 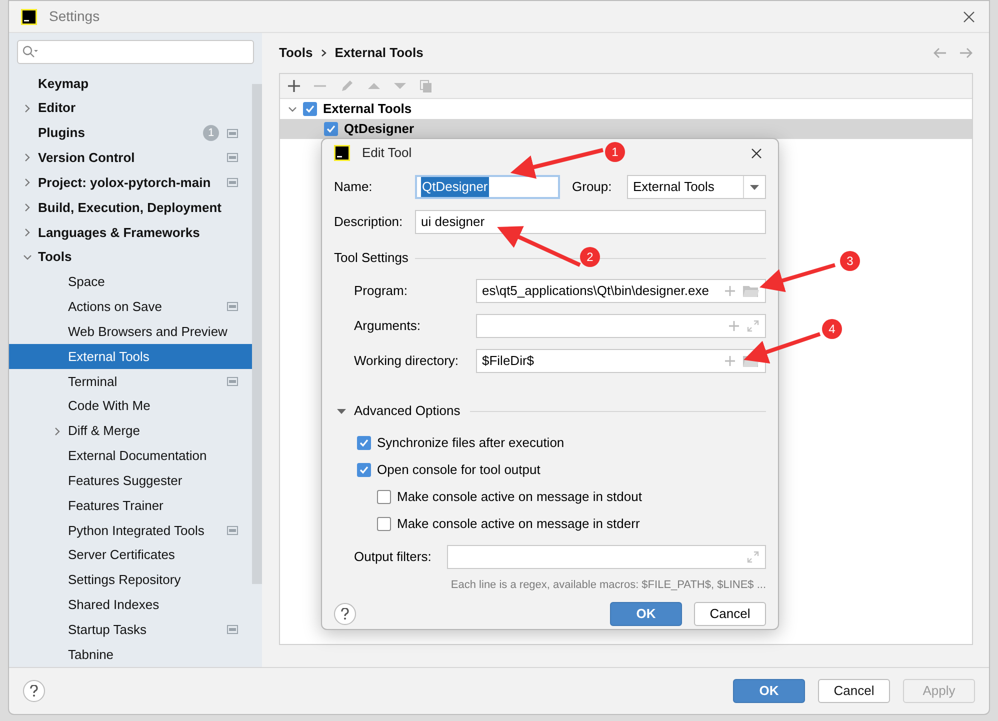 I want to click on name-field: QtDesigner, so click(x=487, y=187).